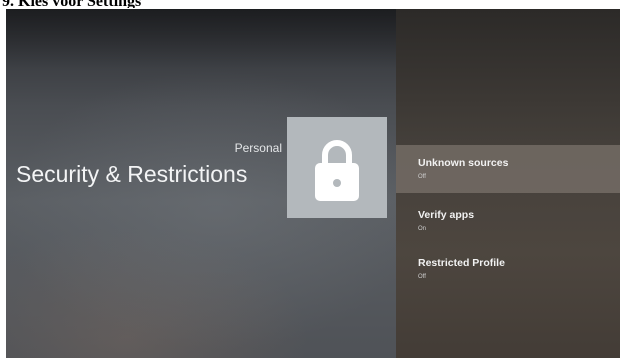 The width and height of the screenshot is (626, 358). I want to click on setting-unknown-sources: Unknown sources Off, so click(508, 169).